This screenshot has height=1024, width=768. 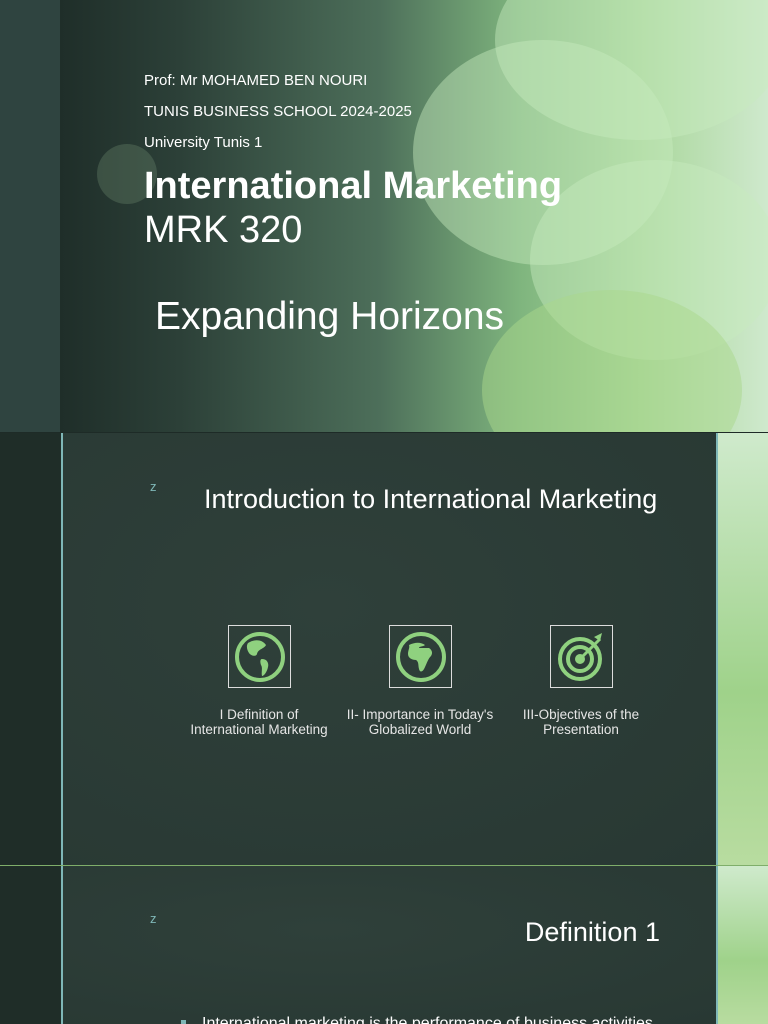 I want to click on presentation-title: International Marketing, so click(x=353, y=186).